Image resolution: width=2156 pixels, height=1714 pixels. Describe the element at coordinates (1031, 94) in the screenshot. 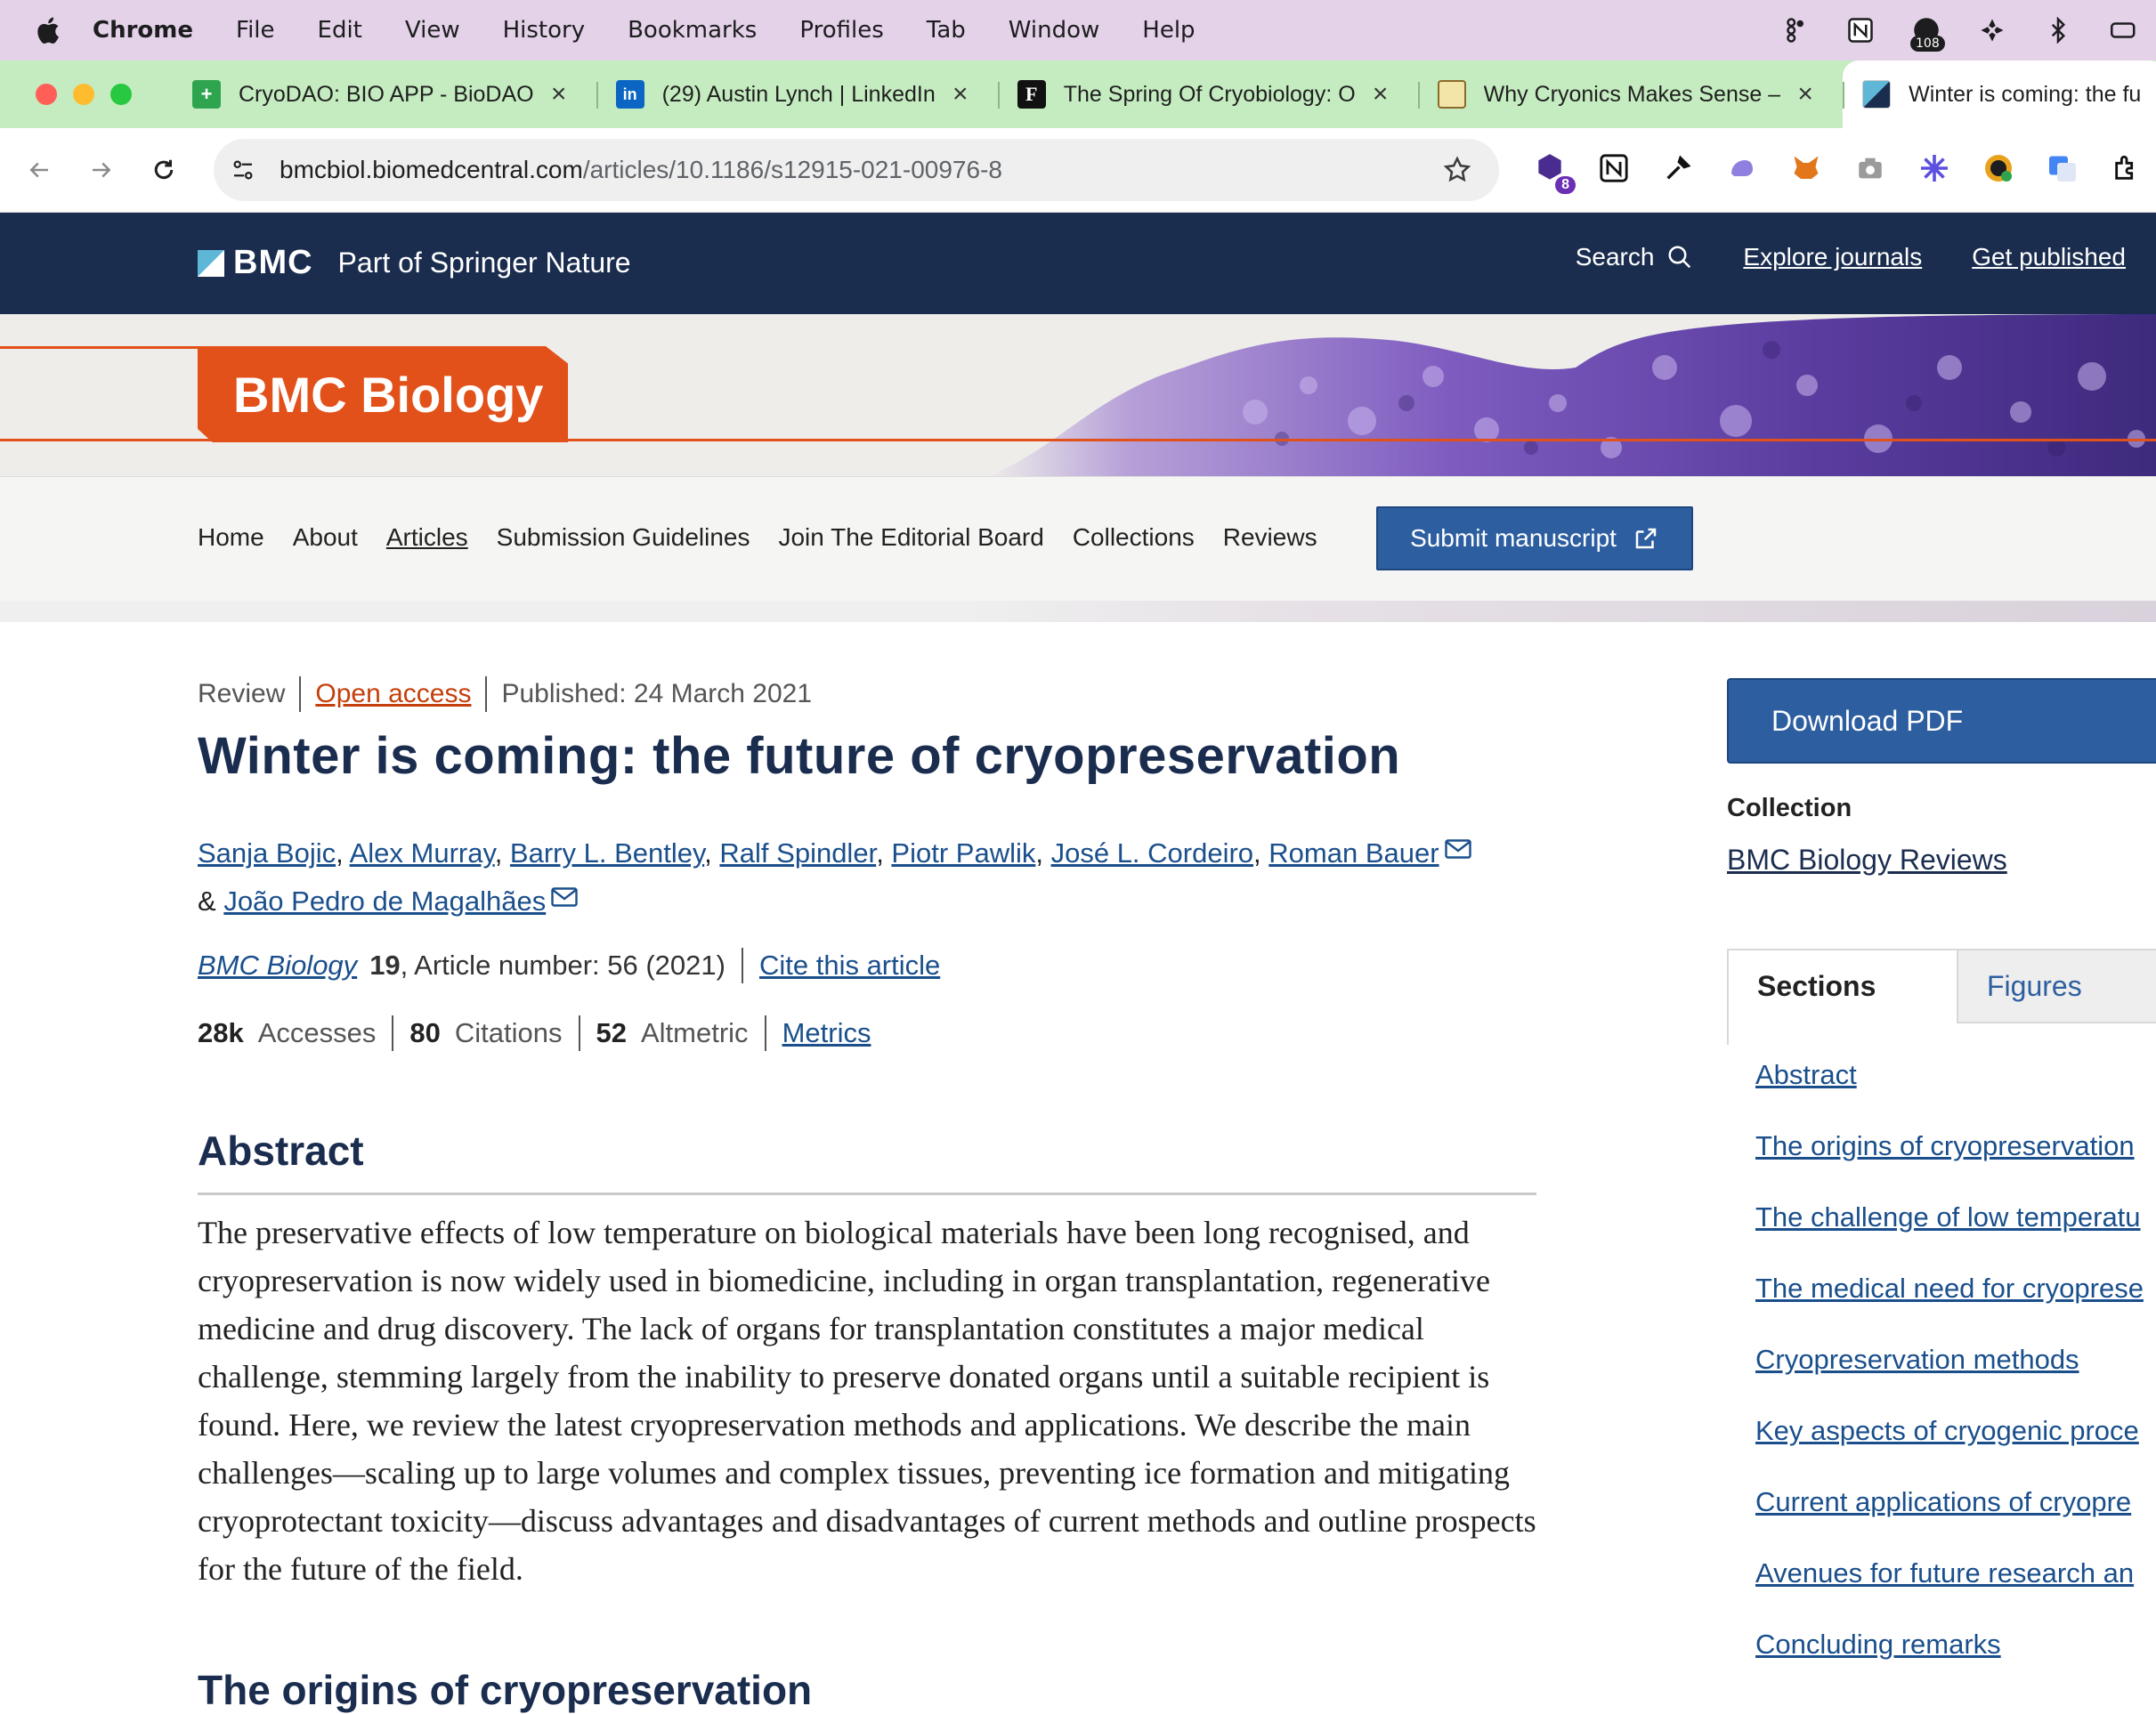

I see `f-letter-icon: F` at that location.